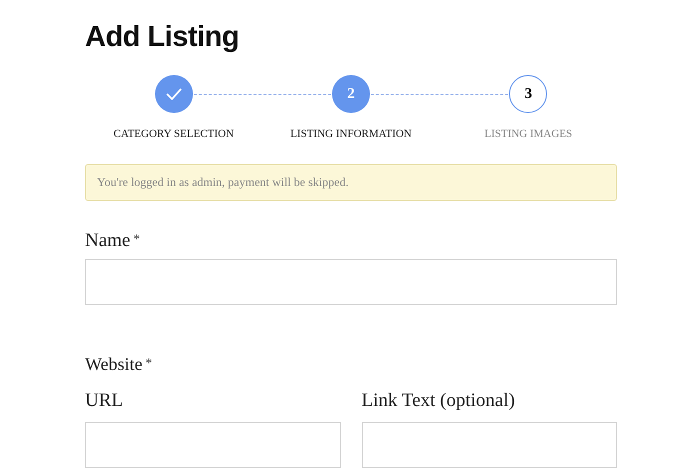 The height and width of the screenshot is (475, 700). Describe the element at coordinates (174, 134) in the screenshot. I see `step-label: CATEGORY SELECTION` at that location.